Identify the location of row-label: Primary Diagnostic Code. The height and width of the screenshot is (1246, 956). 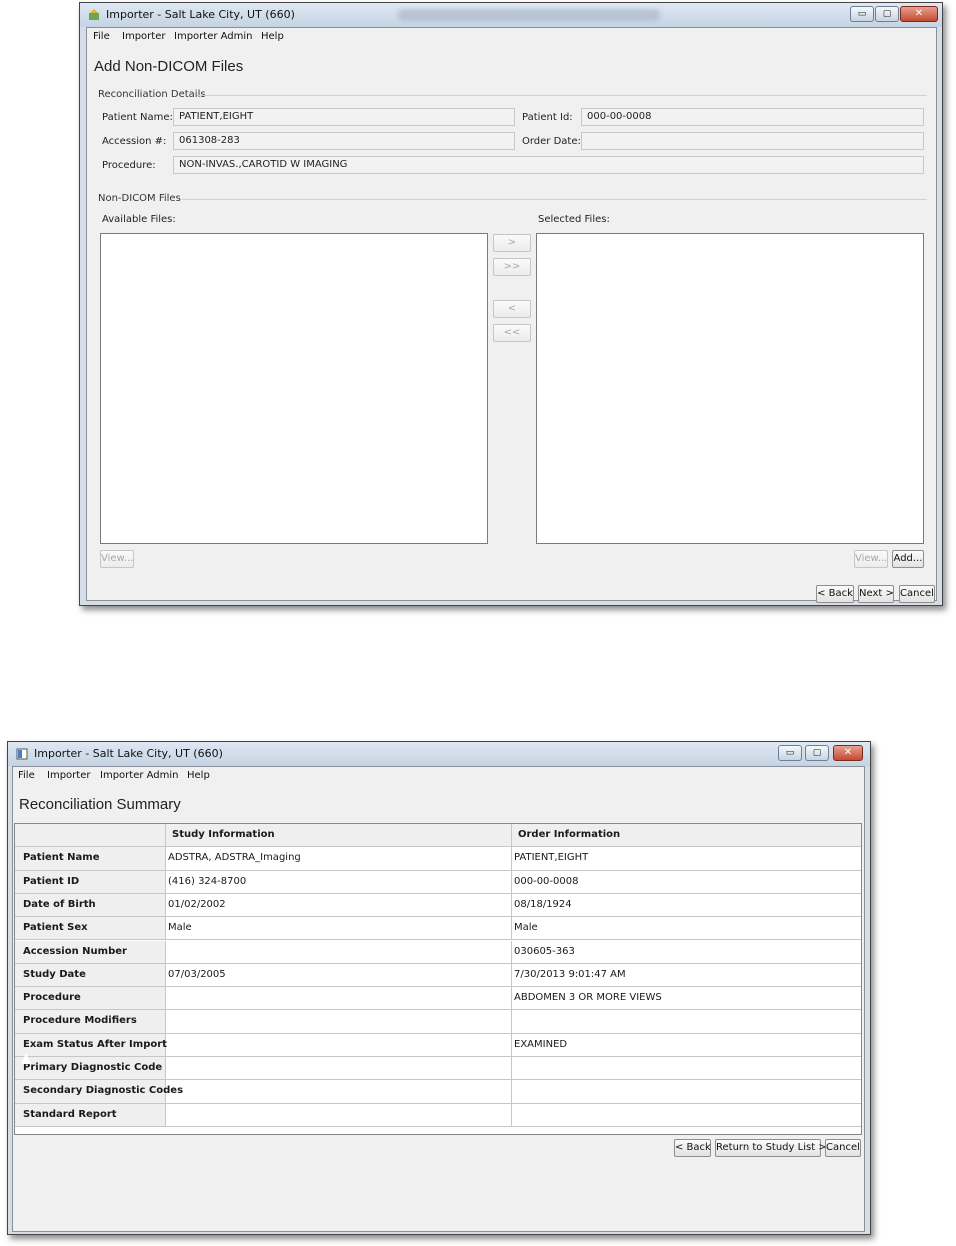
(90, 1068).